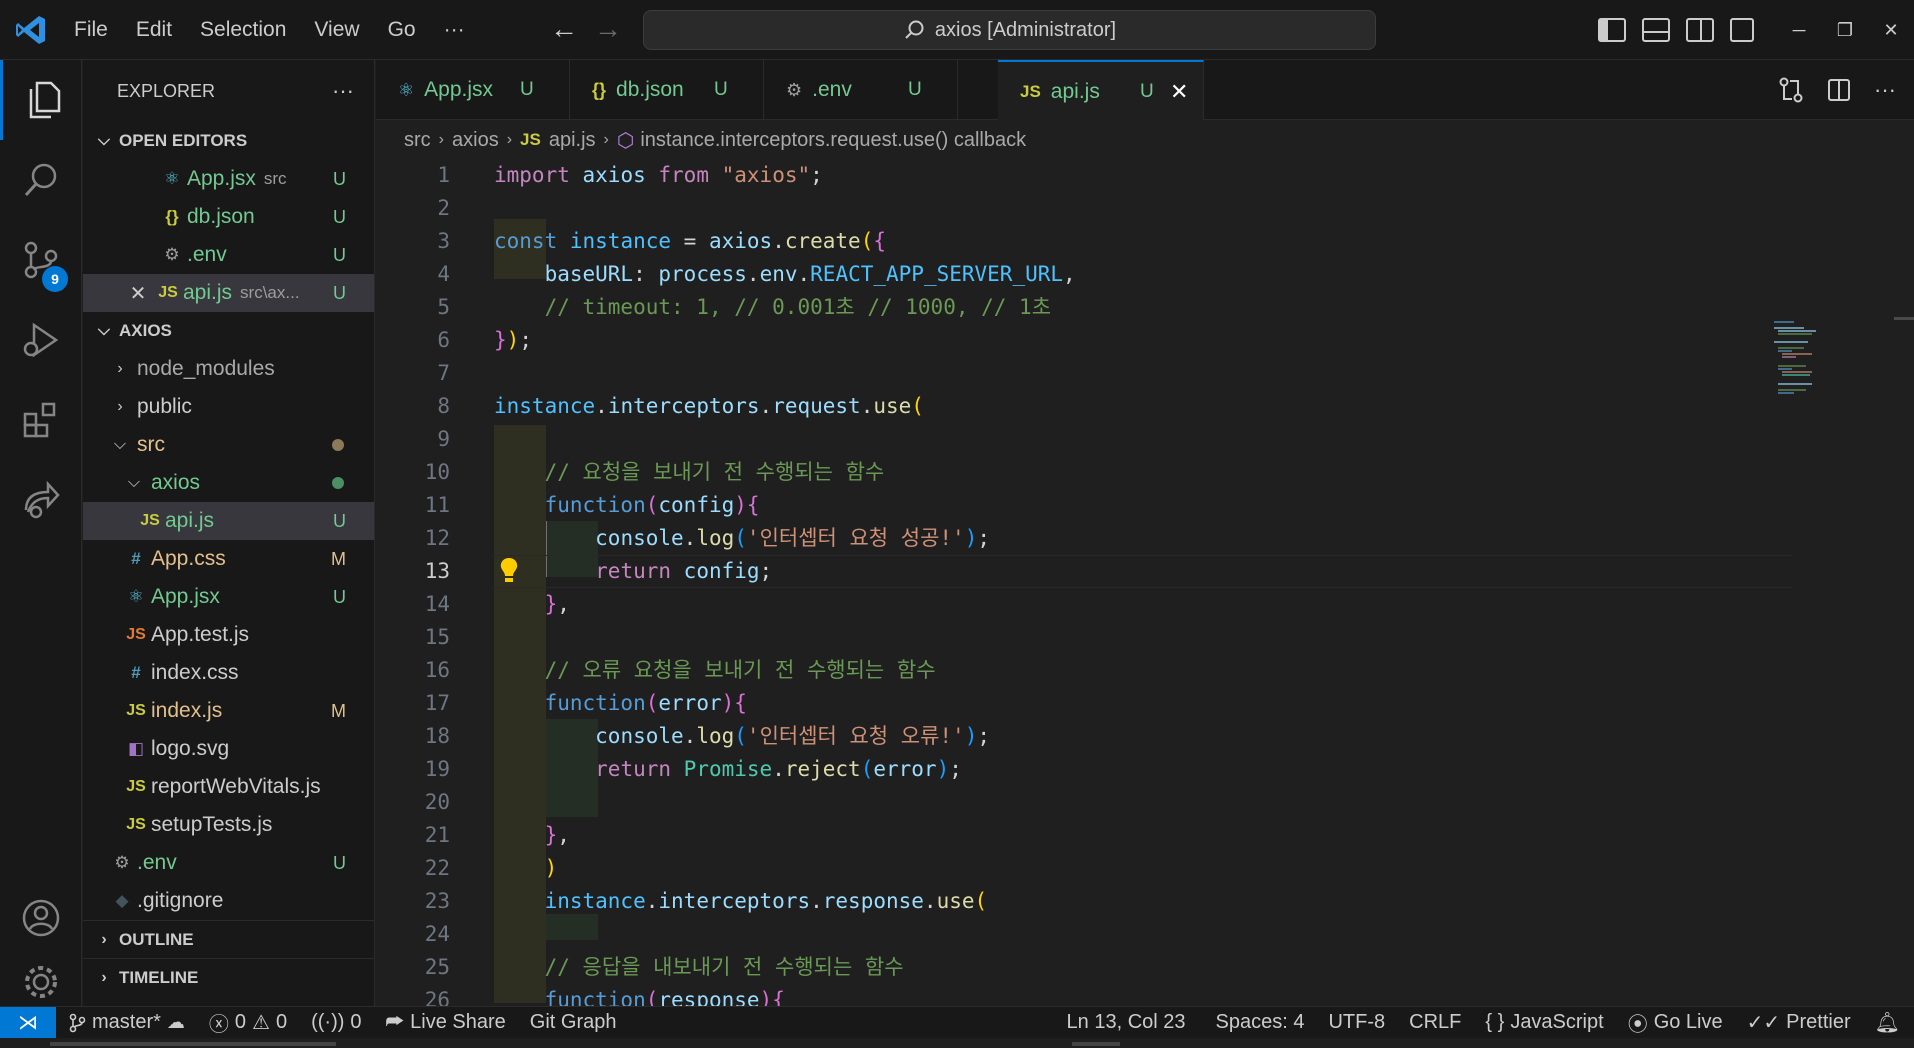 The height and width of the screenshot is (1048, 1914). Describe the element at coordinates (228, 863) in the screenshot. I see `tree-file: ⚙ .env U` at that location.